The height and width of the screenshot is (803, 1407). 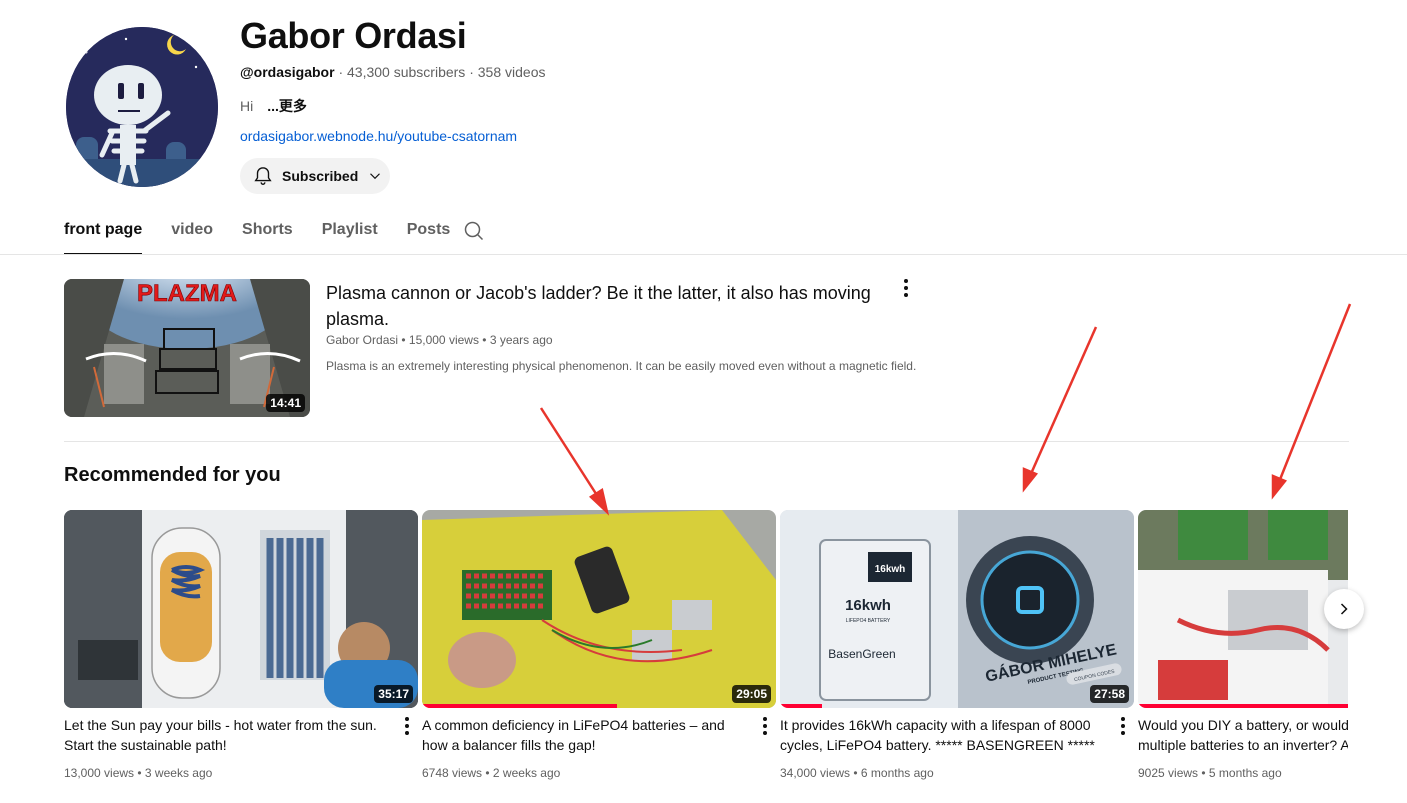 What do you see at coordinates (241, 609) in the screenshot?
I see `video-thumbnail: 35:17` at bounding box center [241, 609].